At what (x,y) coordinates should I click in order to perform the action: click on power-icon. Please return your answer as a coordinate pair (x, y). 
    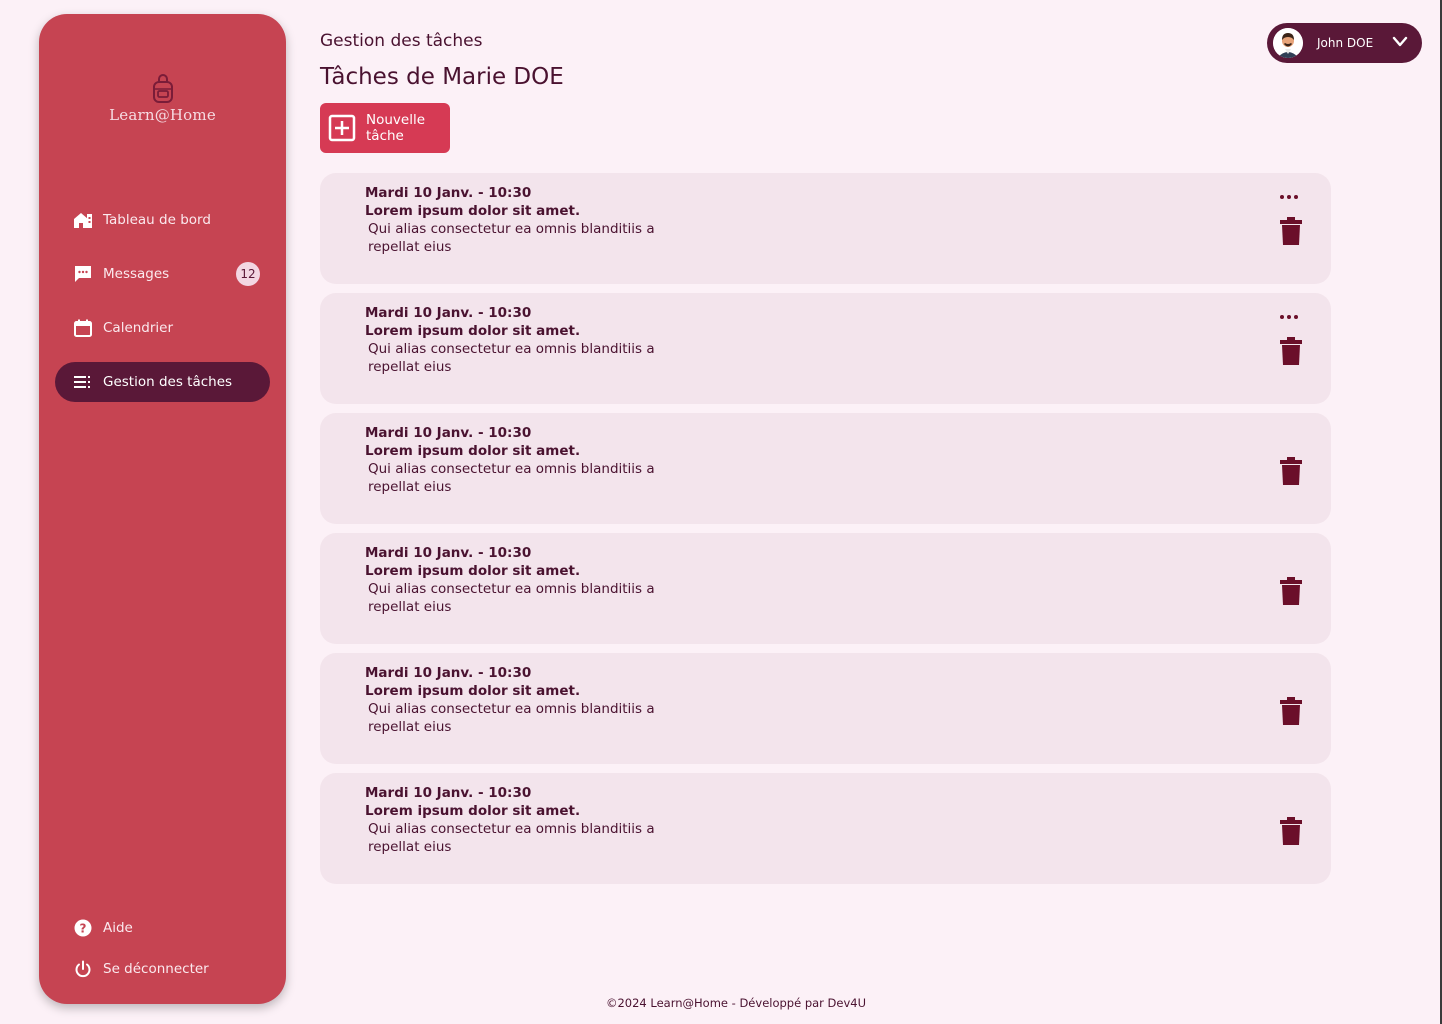
    Looking at the image, I should click on (83, 969).